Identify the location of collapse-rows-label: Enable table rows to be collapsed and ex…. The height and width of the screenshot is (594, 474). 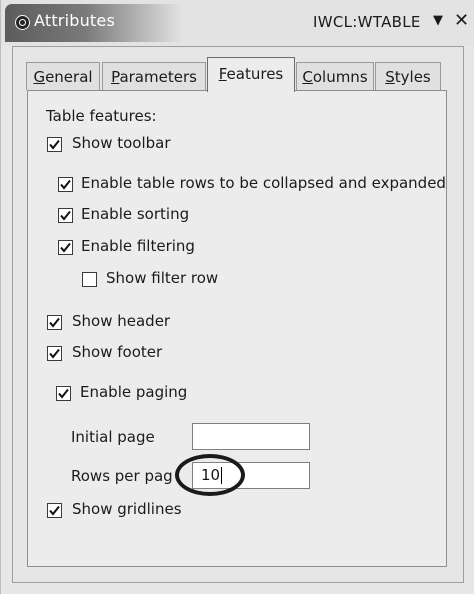
(263, 183).